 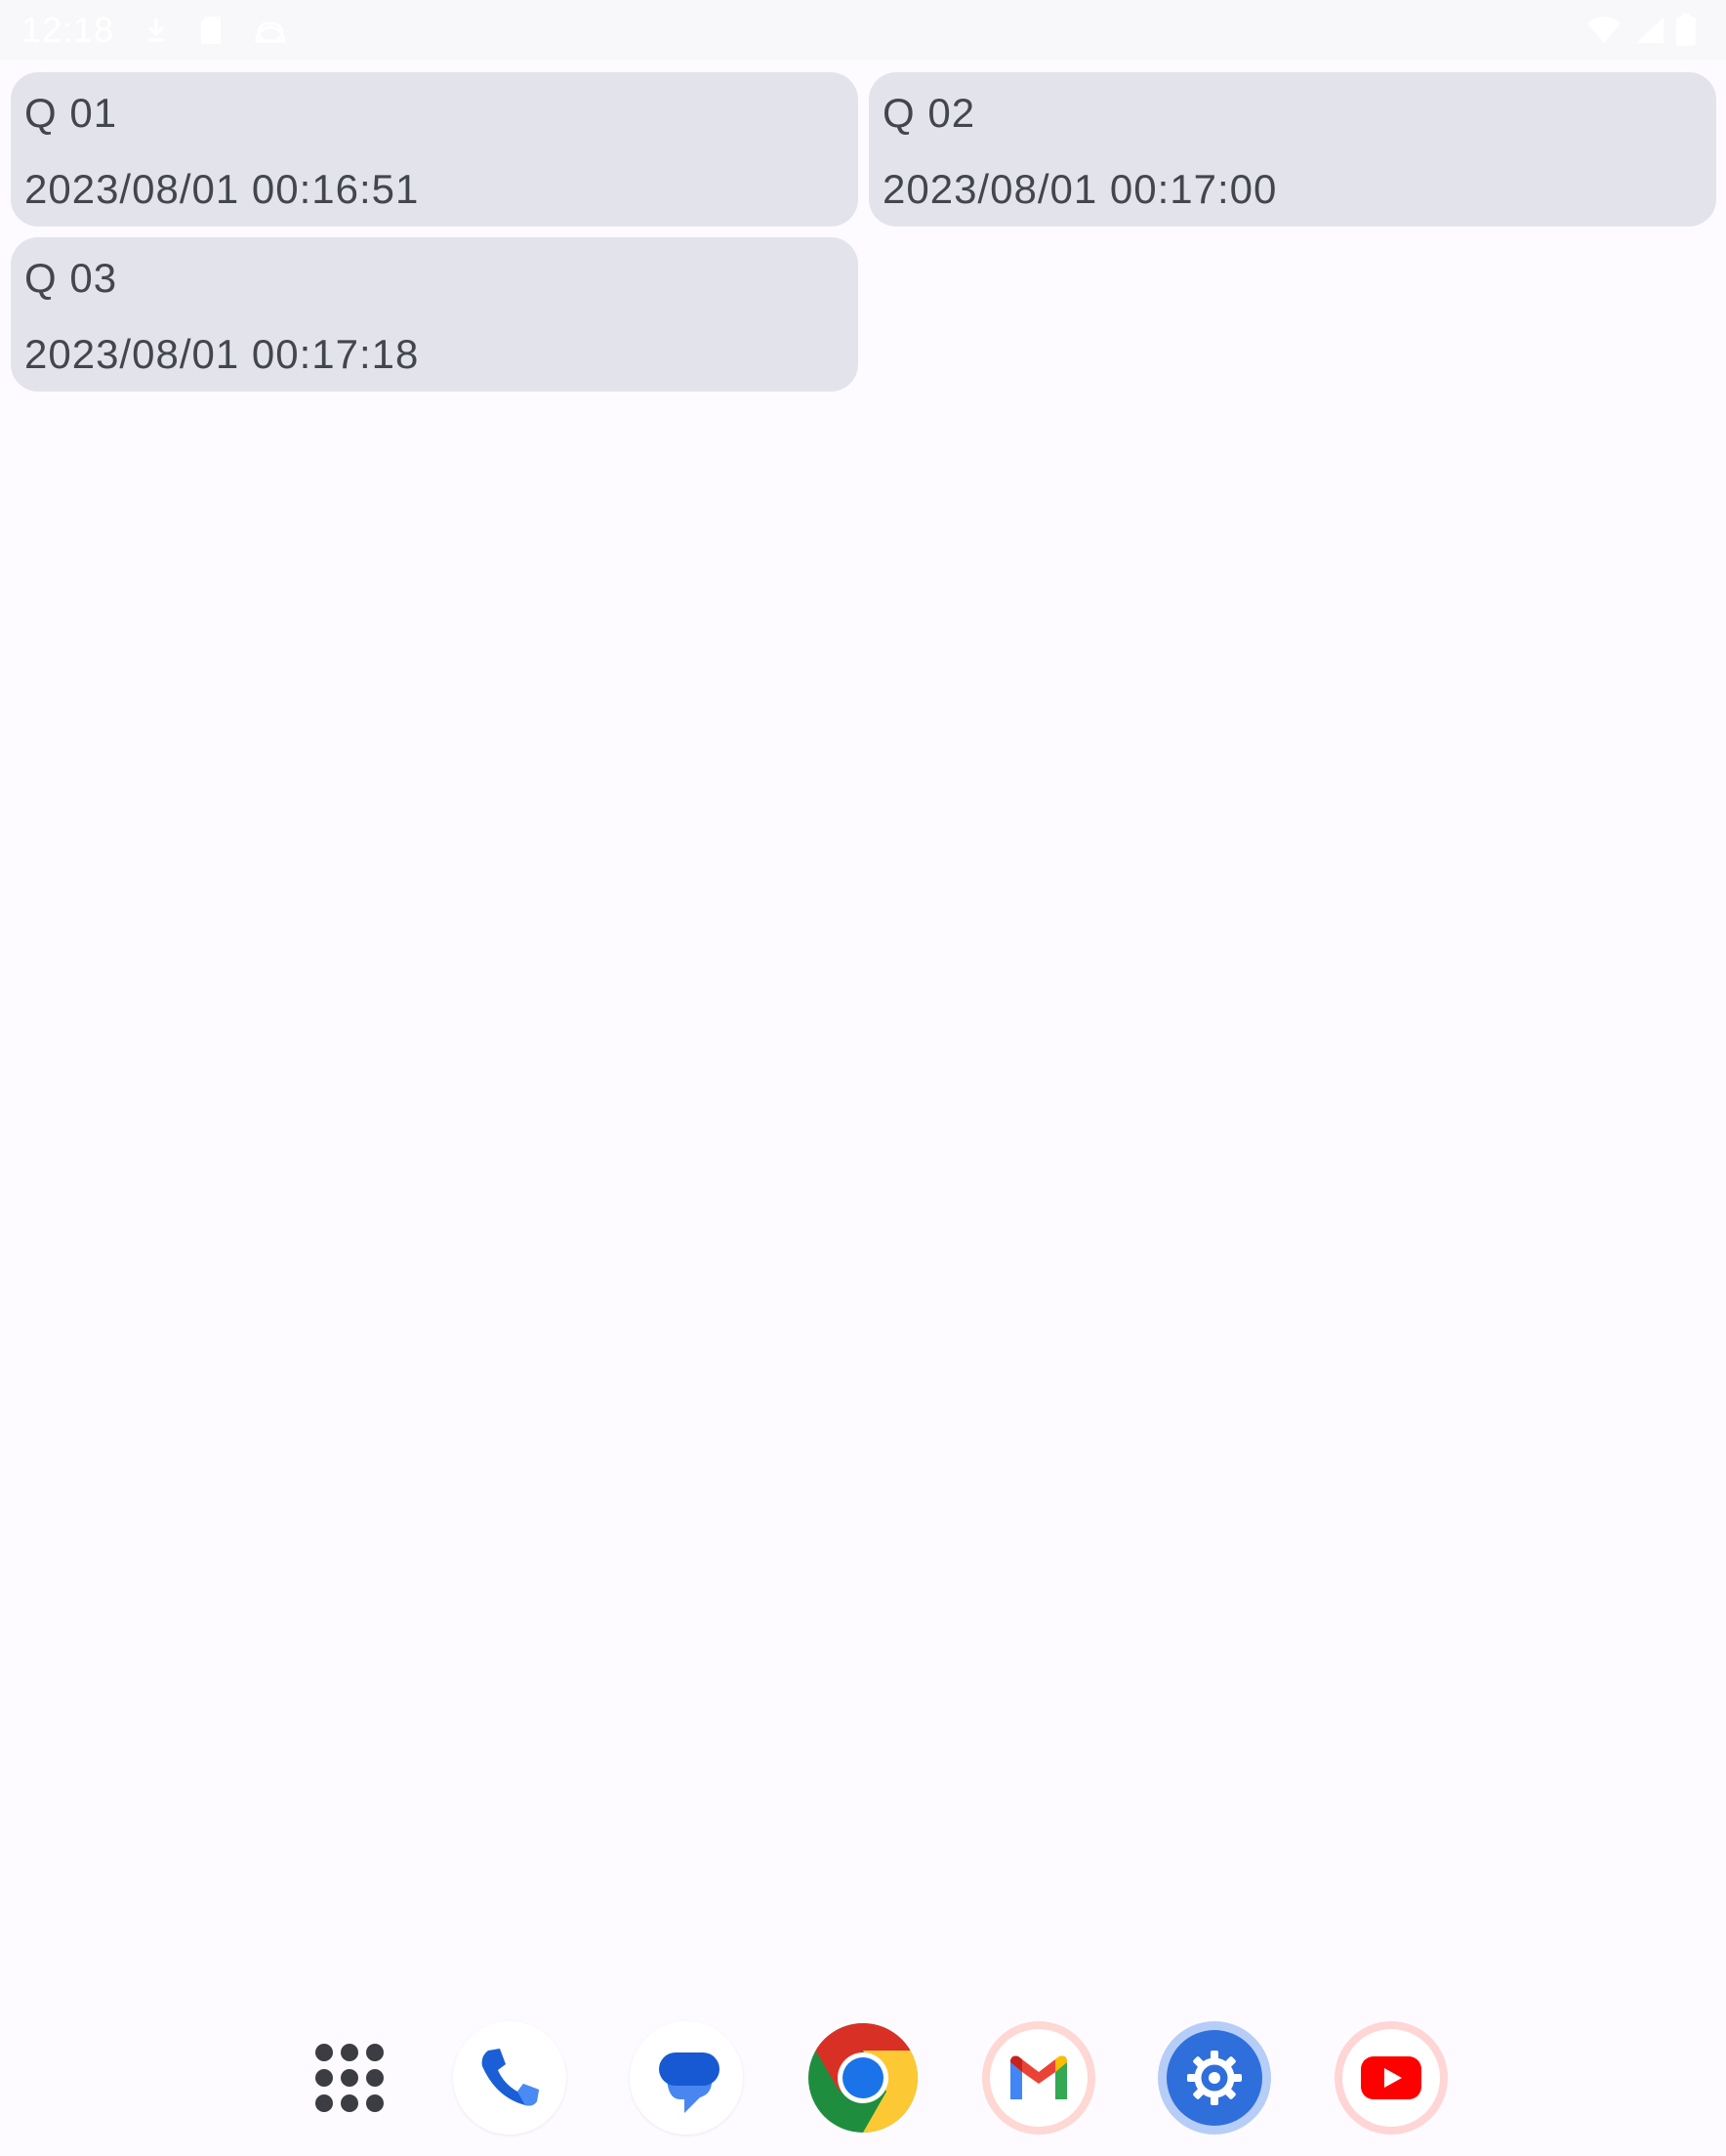 I want to click on wifi-icon, so click(x=1604, y=30).